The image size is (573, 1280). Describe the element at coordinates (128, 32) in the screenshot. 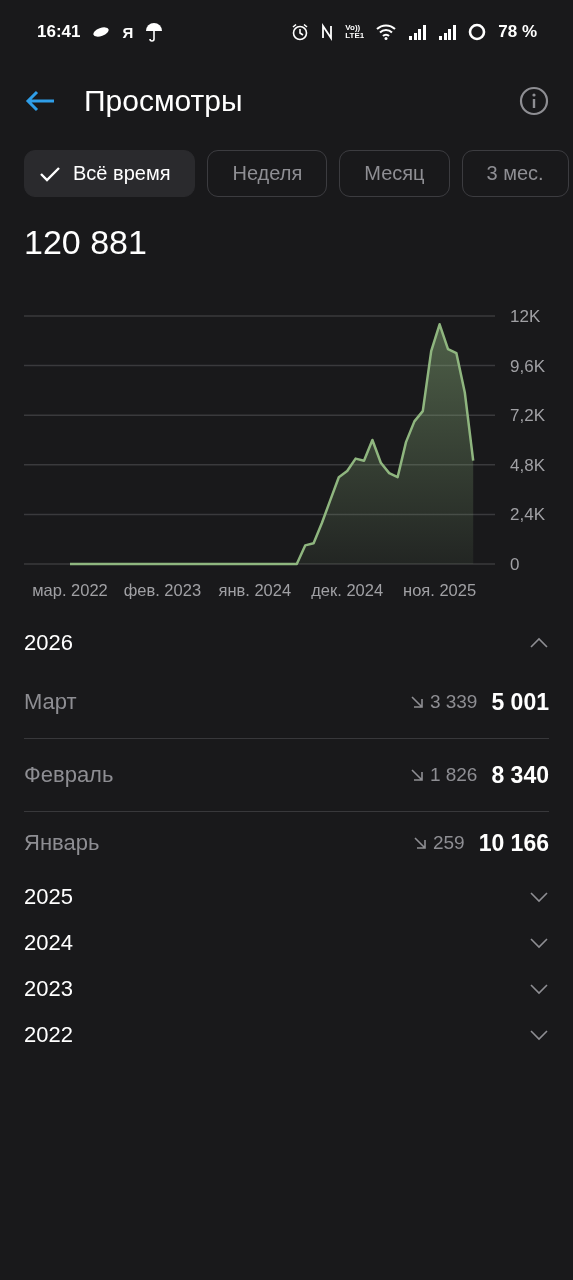

I see `carrier-letter: Я` at that location.